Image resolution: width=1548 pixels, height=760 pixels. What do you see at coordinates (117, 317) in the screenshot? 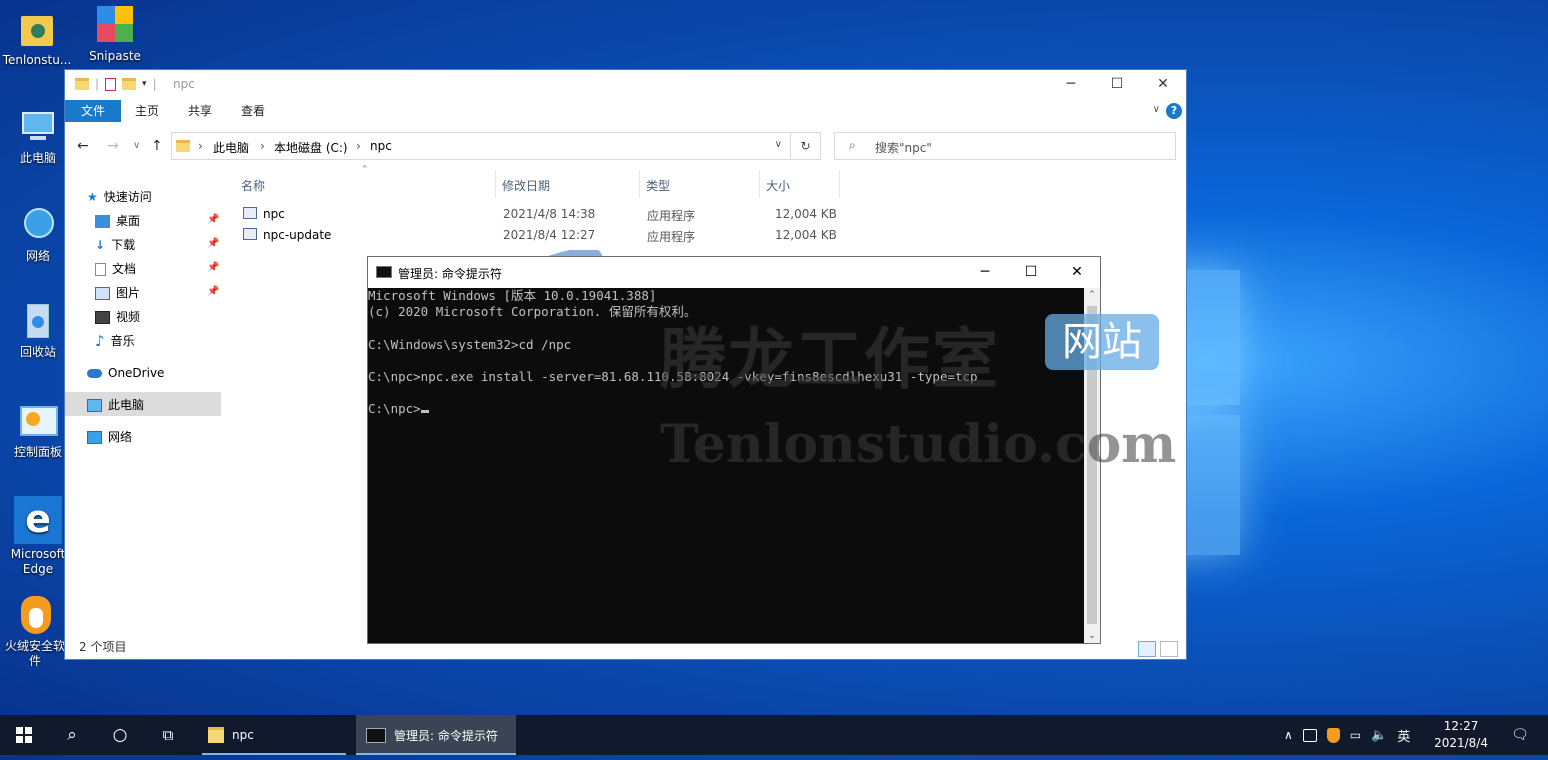
I see `sidebar-item-videos: 视频` at bounding box center [117, 317].